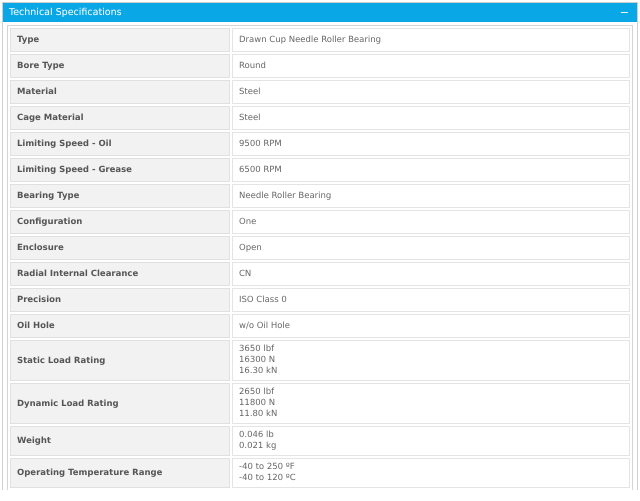 The height and width of the screenshot is (501, 640). Describe the element at coordinates (120, 144) in the screenshot. I see `spec-label: Limiting Speed - Oil` at that location.